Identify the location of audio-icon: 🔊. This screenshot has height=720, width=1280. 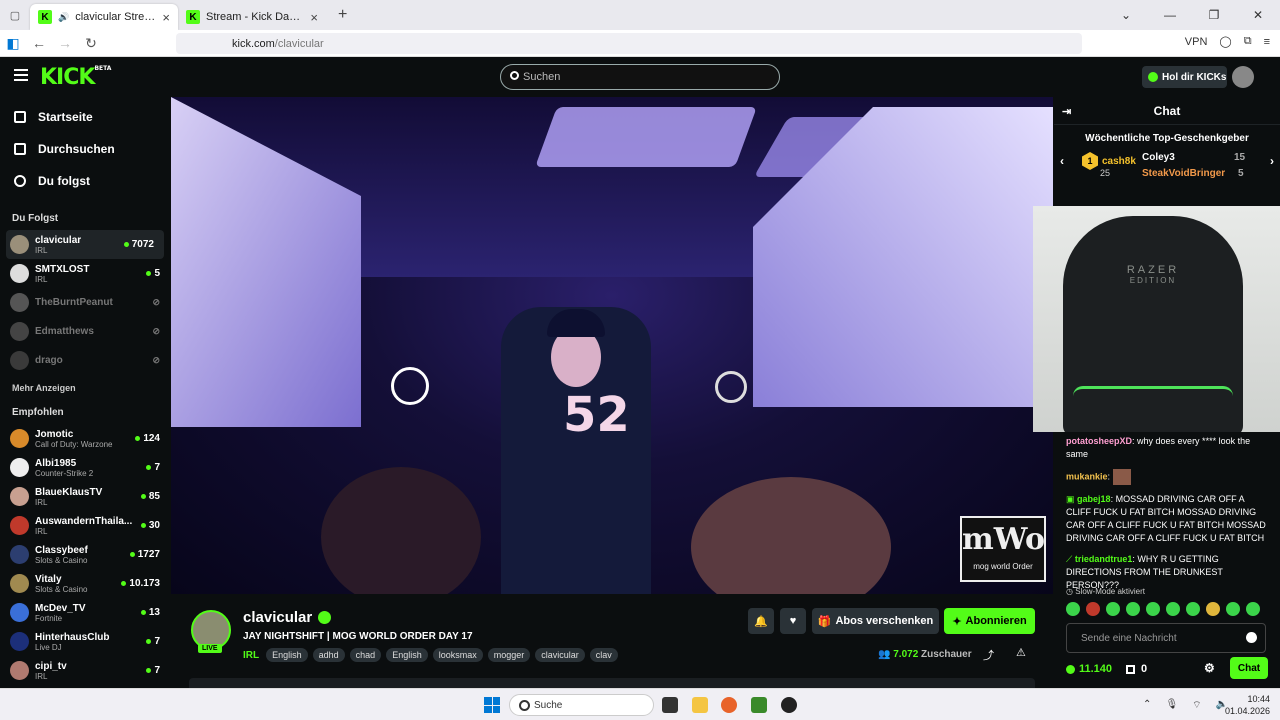
(63, 17).